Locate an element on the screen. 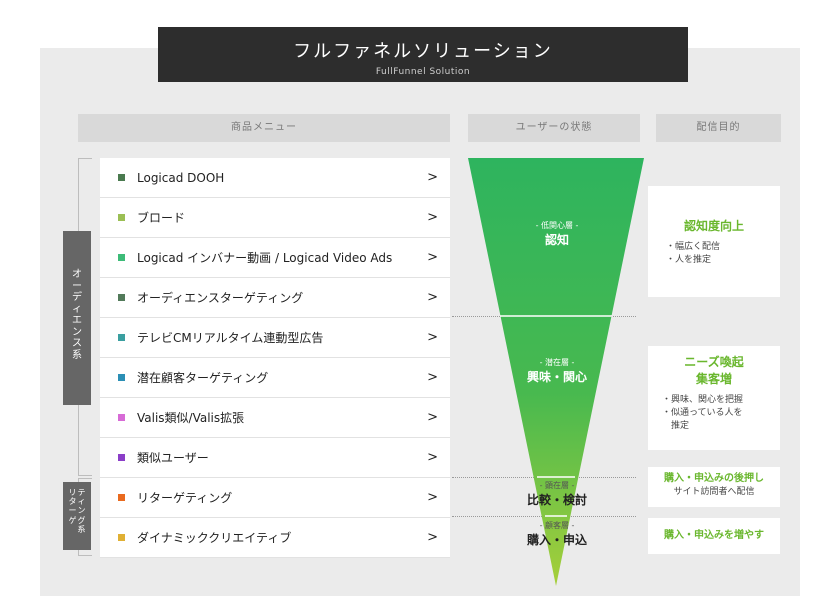  goal-desc: ・似通っている人を is located at coordinates (702, 412).